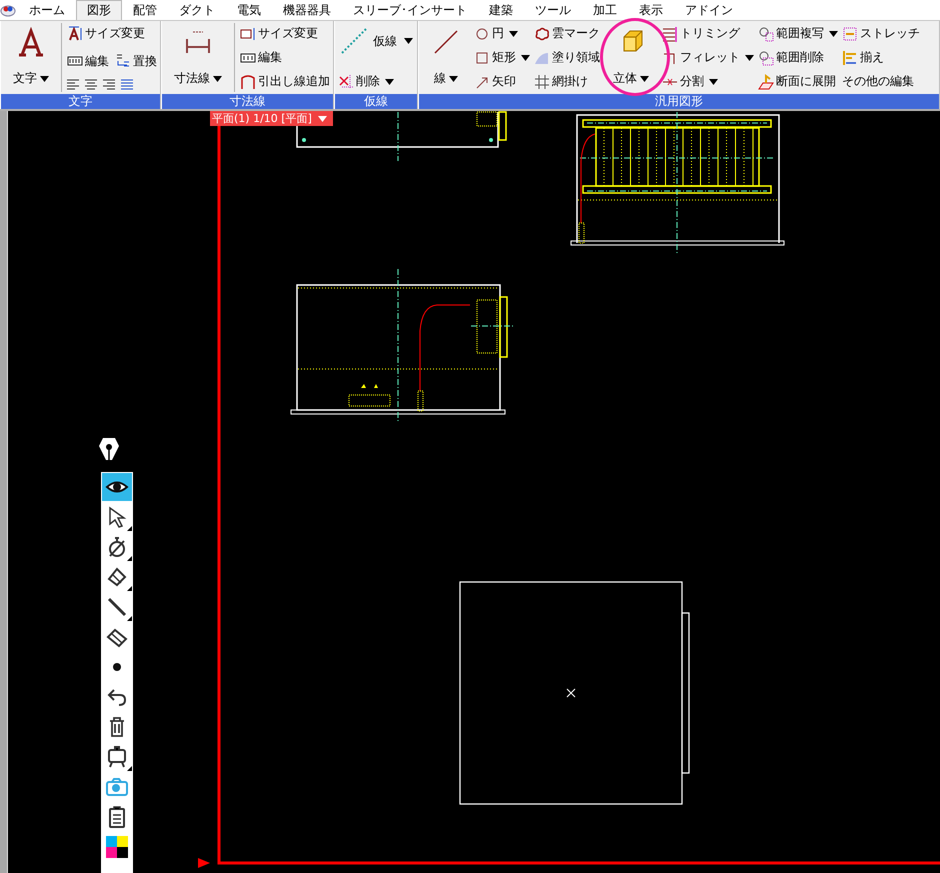 The image size is (940, 873). I want to click on ribbon-button: 矢印, so click(495, 81).